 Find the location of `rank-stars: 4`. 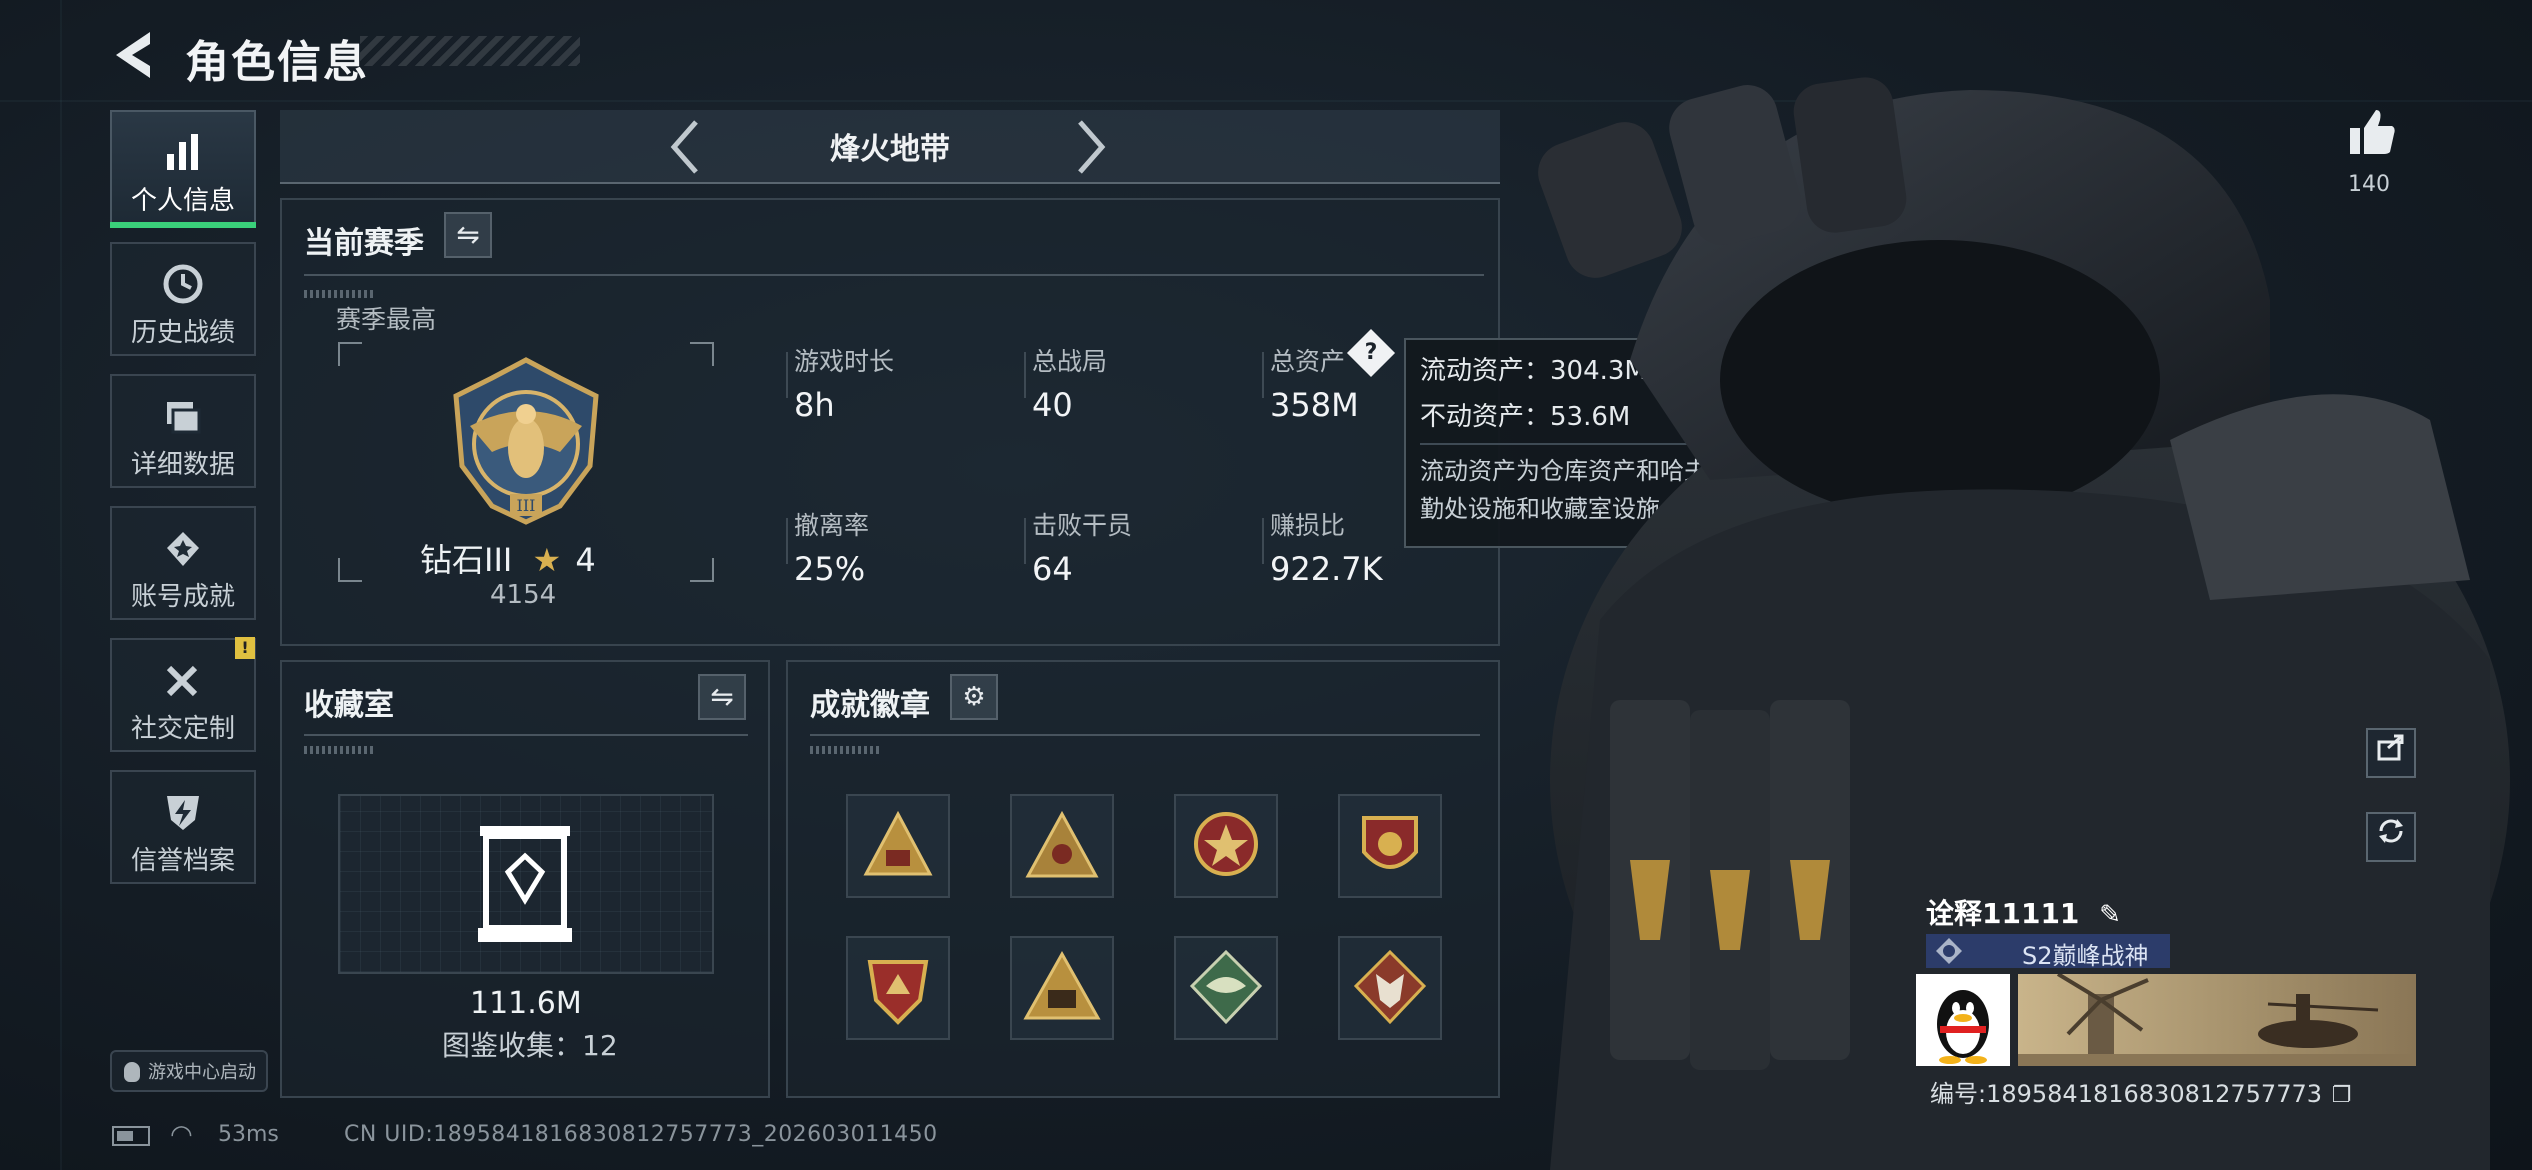

rank-stars: 4 is located at coordinates (585, 560).